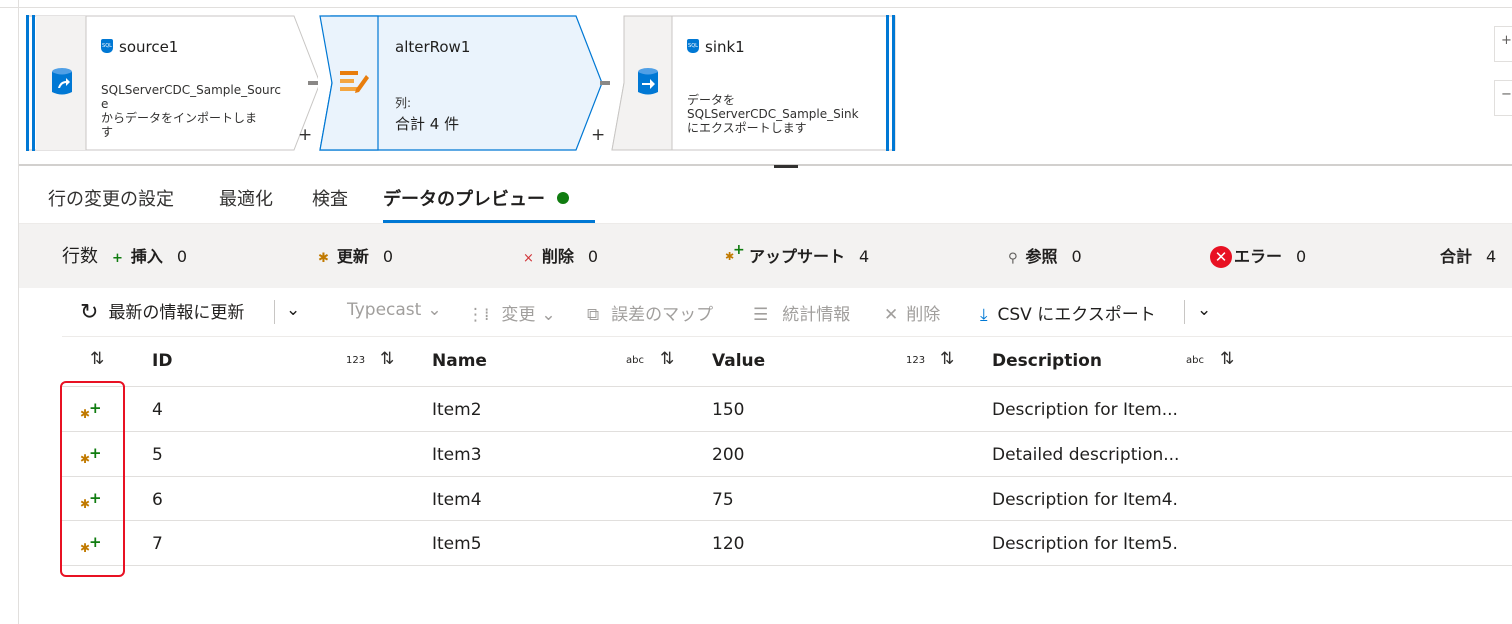 Image resolution: width=1512 pixels, height=624 pixels. Describe the element at coordinates (1085, 500) in the screenshot. I see `cell-description: Description for Item4.` at that location.